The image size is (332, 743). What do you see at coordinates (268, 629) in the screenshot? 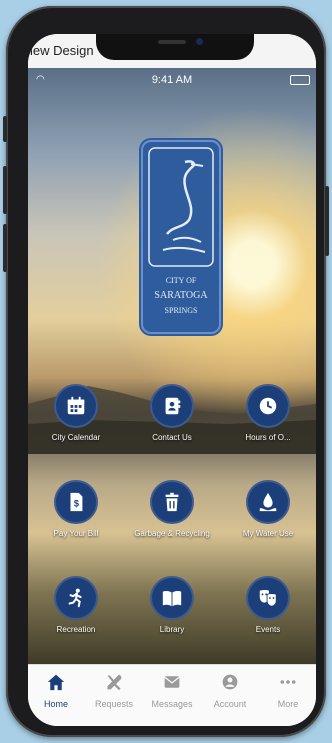
I see `tile-label: Events` at bounding box center [268, 629].